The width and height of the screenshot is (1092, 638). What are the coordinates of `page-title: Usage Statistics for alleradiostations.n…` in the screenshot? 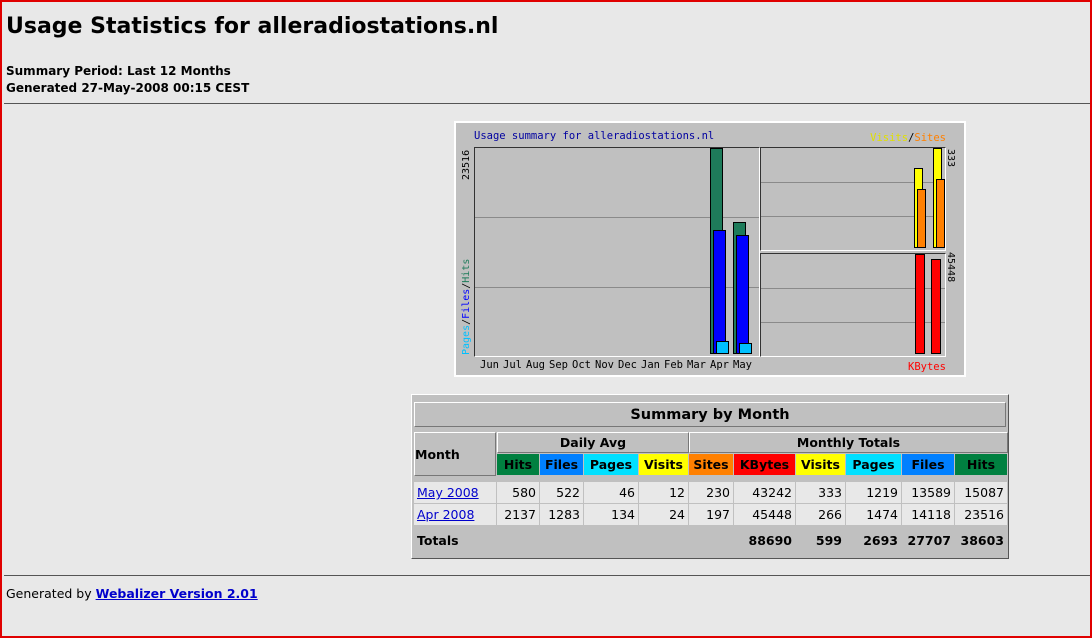 It's located at (252, 26).